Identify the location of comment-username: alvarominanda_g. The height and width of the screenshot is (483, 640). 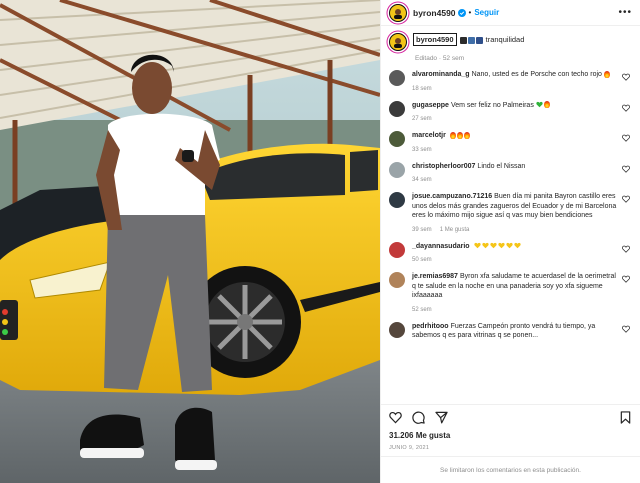
(441, 74).